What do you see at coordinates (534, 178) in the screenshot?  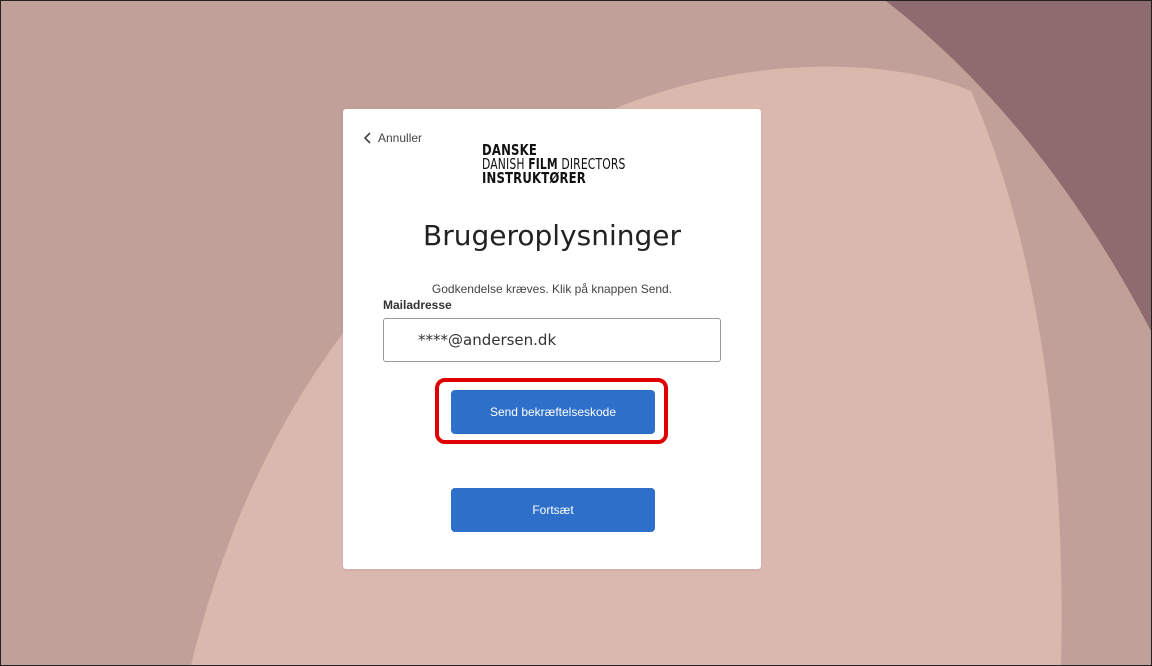 I see `logo-line-3: INSTRUKTØRER` at bounding box center [534, 178].